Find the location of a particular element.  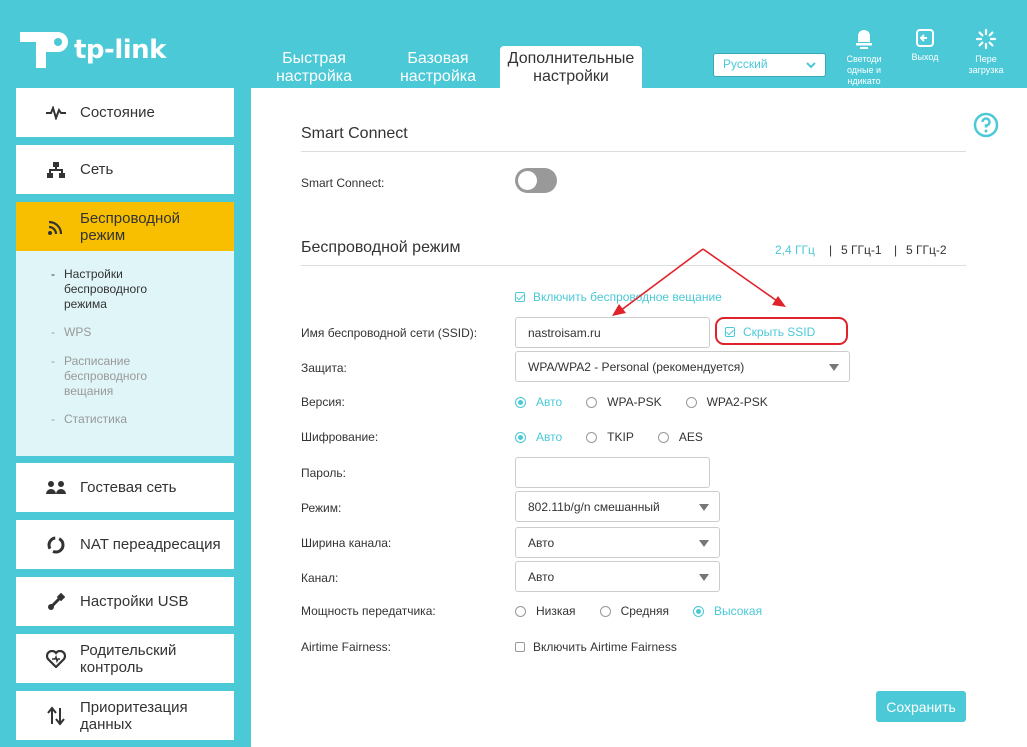

mode-label: Режим: is located at coordinates (321, 508).